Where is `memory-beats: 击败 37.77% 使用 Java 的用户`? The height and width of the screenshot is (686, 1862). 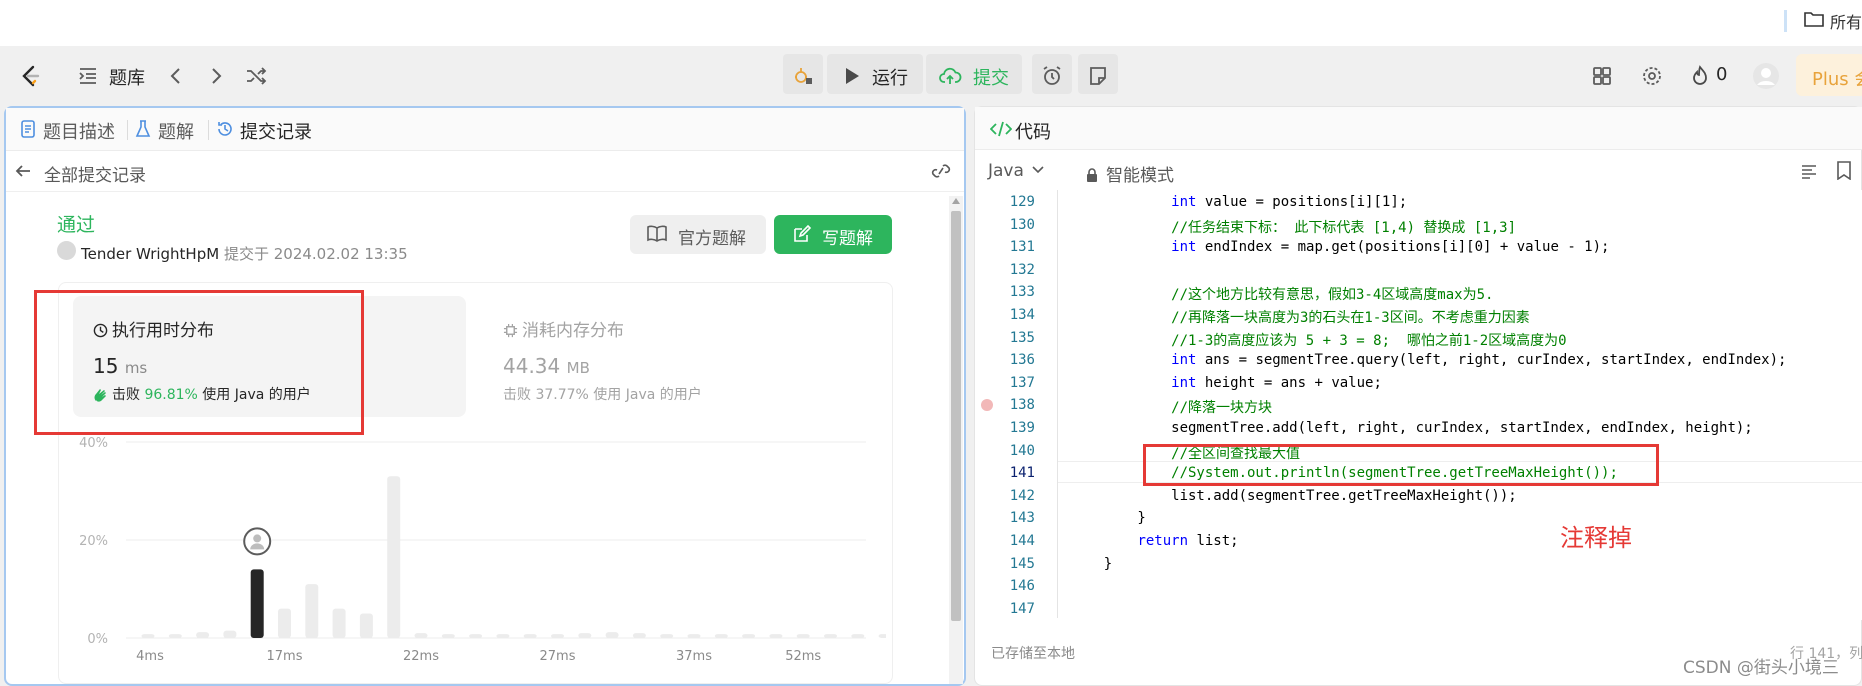 memory-beats: 击败 37.77% 使用 Java 的用户 is located at coordinates (602, 395).